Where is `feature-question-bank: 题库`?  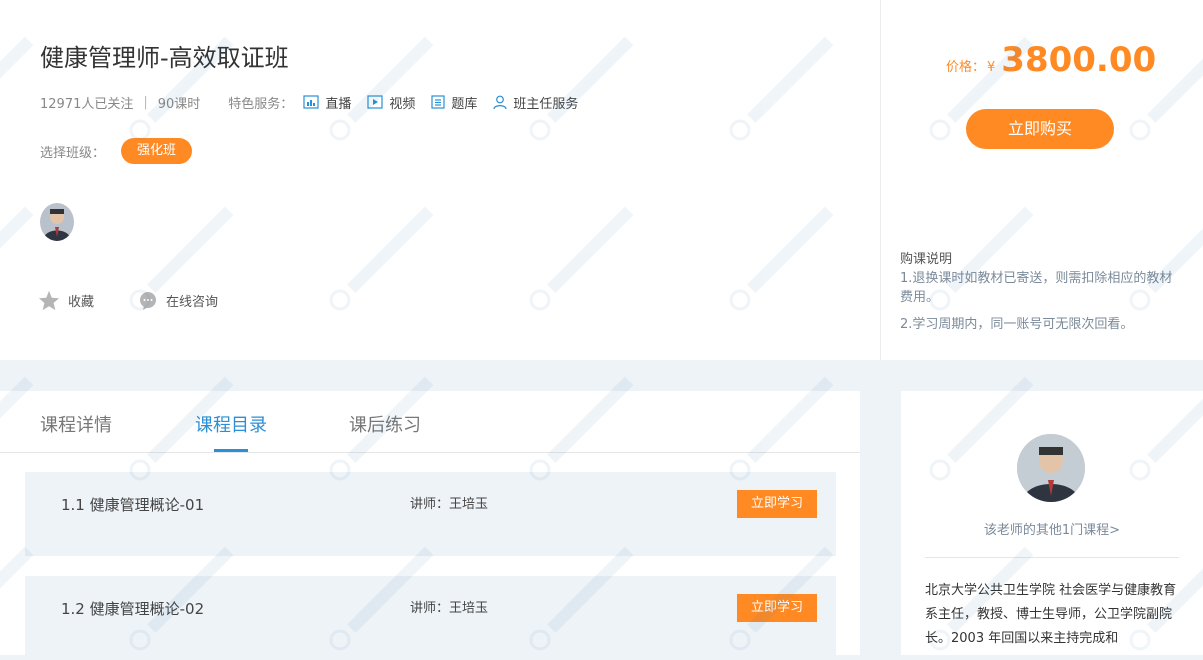
feature-question-bank: 题库 is located at coordinates (454, 102).